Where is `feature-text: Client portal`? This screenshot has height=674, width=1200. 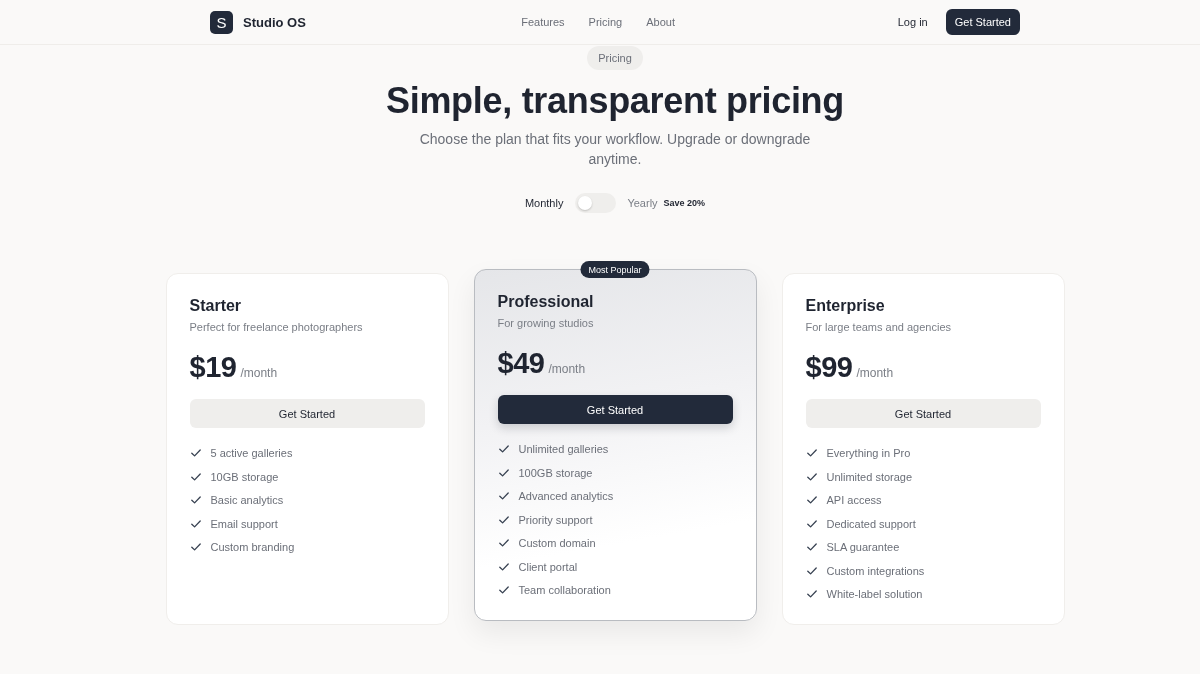 feature-text: Client portal is located at coordinates (548, 566).